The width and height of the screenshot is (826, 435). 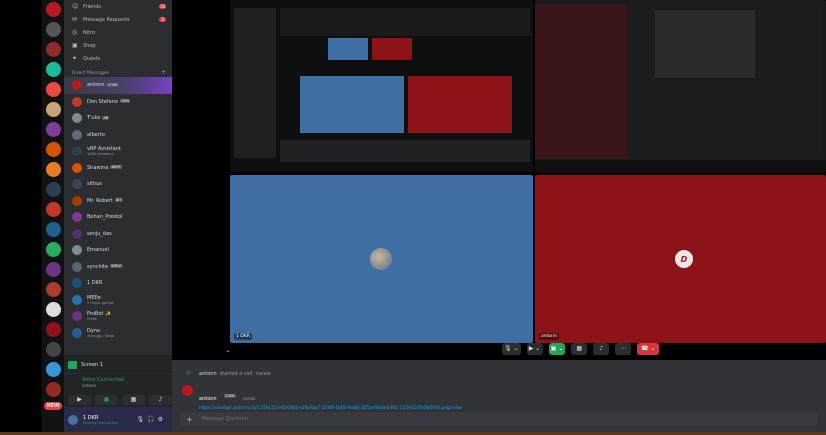 What do you see at coordinates (118, 184) in the screenshot?
I see `dm-item: sithus` at bounding box center [118, 184].